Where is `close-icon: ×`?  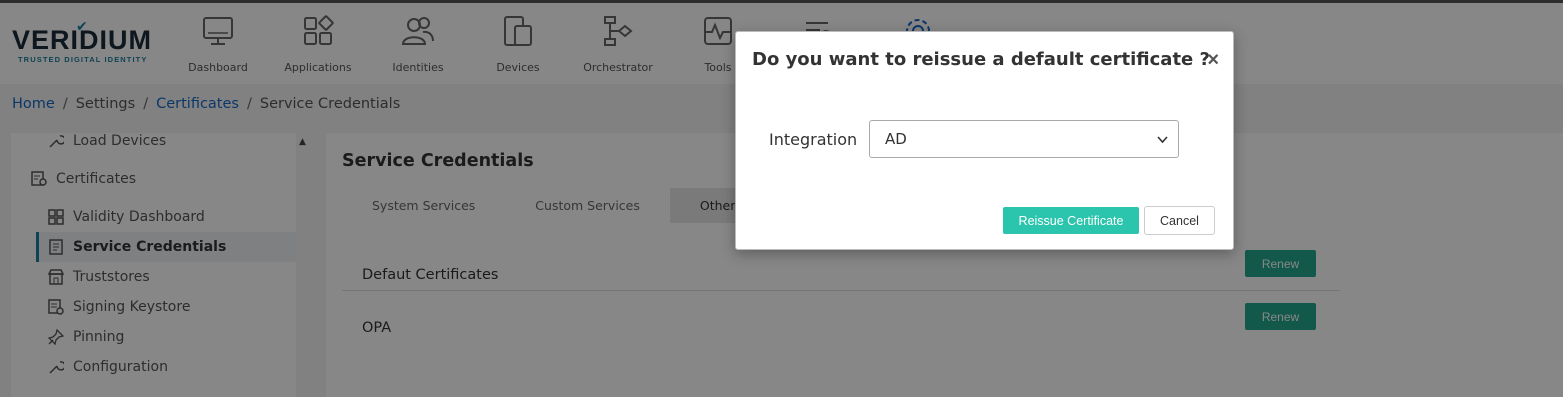 close-icon: × is located at coordinates (1213, 60).